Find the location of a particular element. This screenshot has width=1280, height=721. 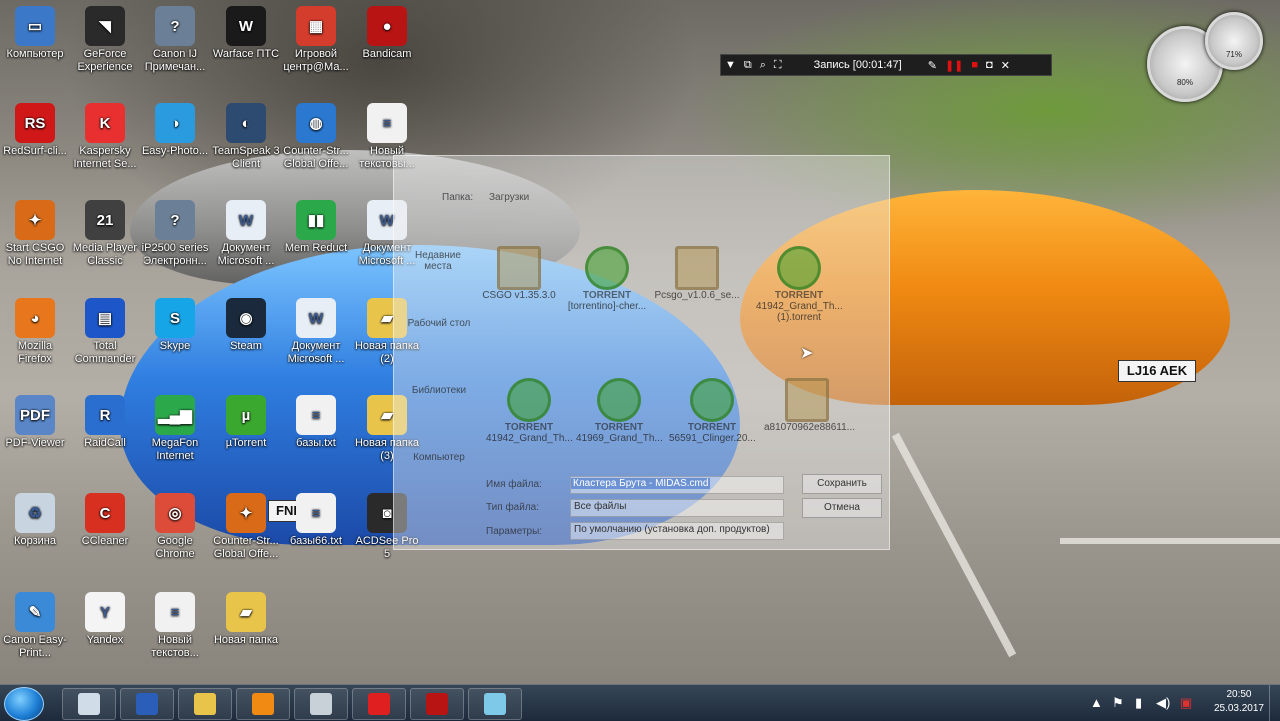

taskbar-app is located at coordinates (495, 704).